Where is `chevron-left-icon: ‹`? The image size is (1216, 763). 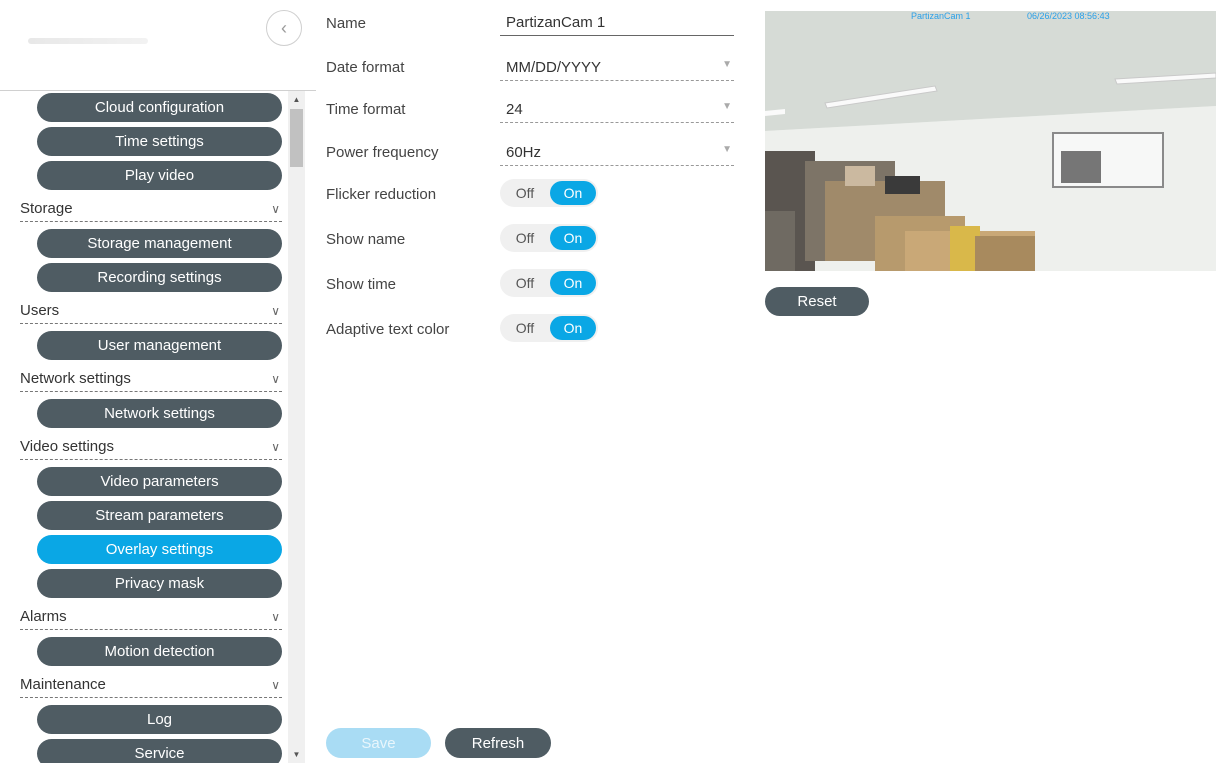
chevron-left-icon: ‹ is located at coordinates (284, 27).